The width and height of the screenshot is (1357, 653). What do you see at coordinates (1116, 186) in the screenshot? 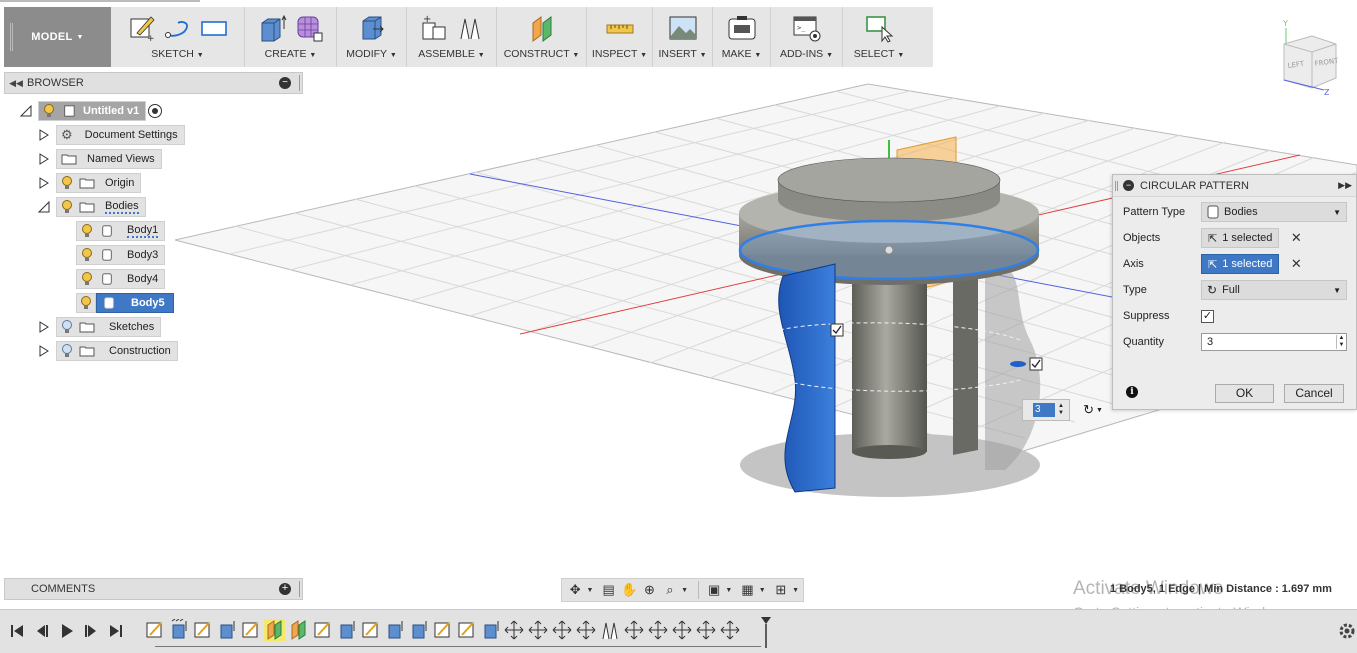
I see `dialog-grip` at bounding box center [1116, 186].